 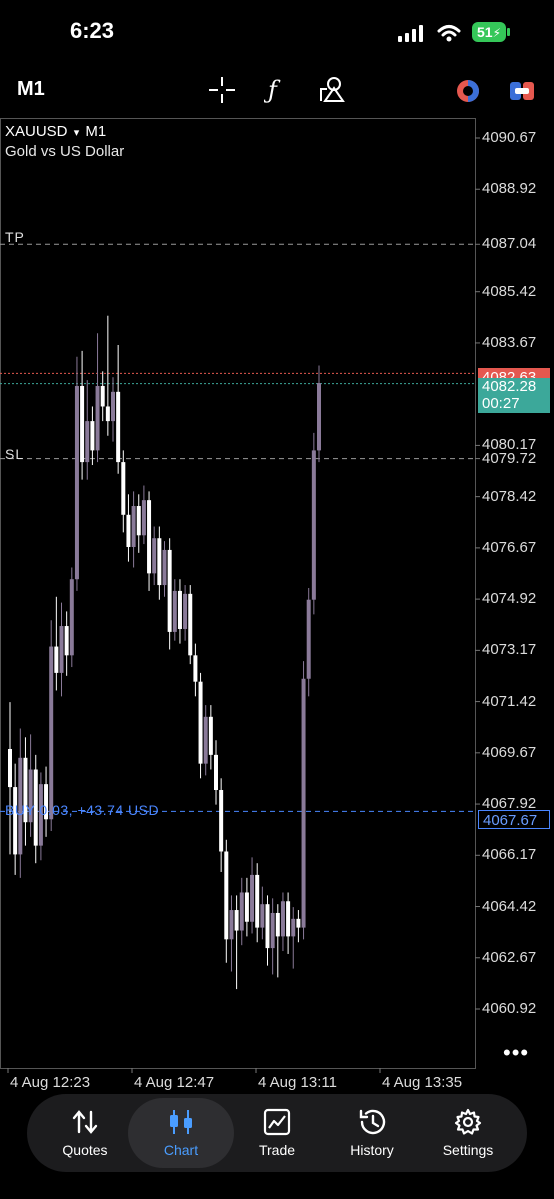 I want to click on nav-trade: Trade, so click(x=277, y=1133).